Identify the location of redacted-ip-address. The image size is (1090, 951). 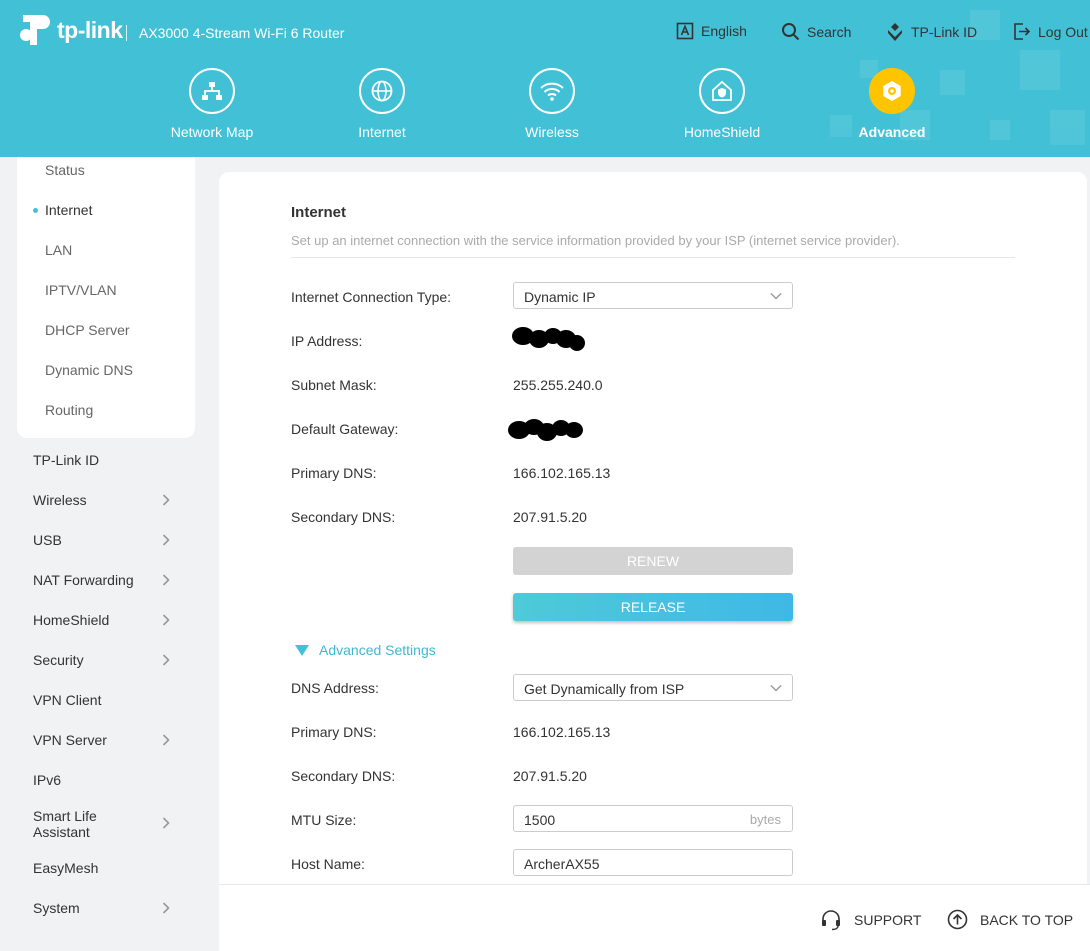
(548, 339).